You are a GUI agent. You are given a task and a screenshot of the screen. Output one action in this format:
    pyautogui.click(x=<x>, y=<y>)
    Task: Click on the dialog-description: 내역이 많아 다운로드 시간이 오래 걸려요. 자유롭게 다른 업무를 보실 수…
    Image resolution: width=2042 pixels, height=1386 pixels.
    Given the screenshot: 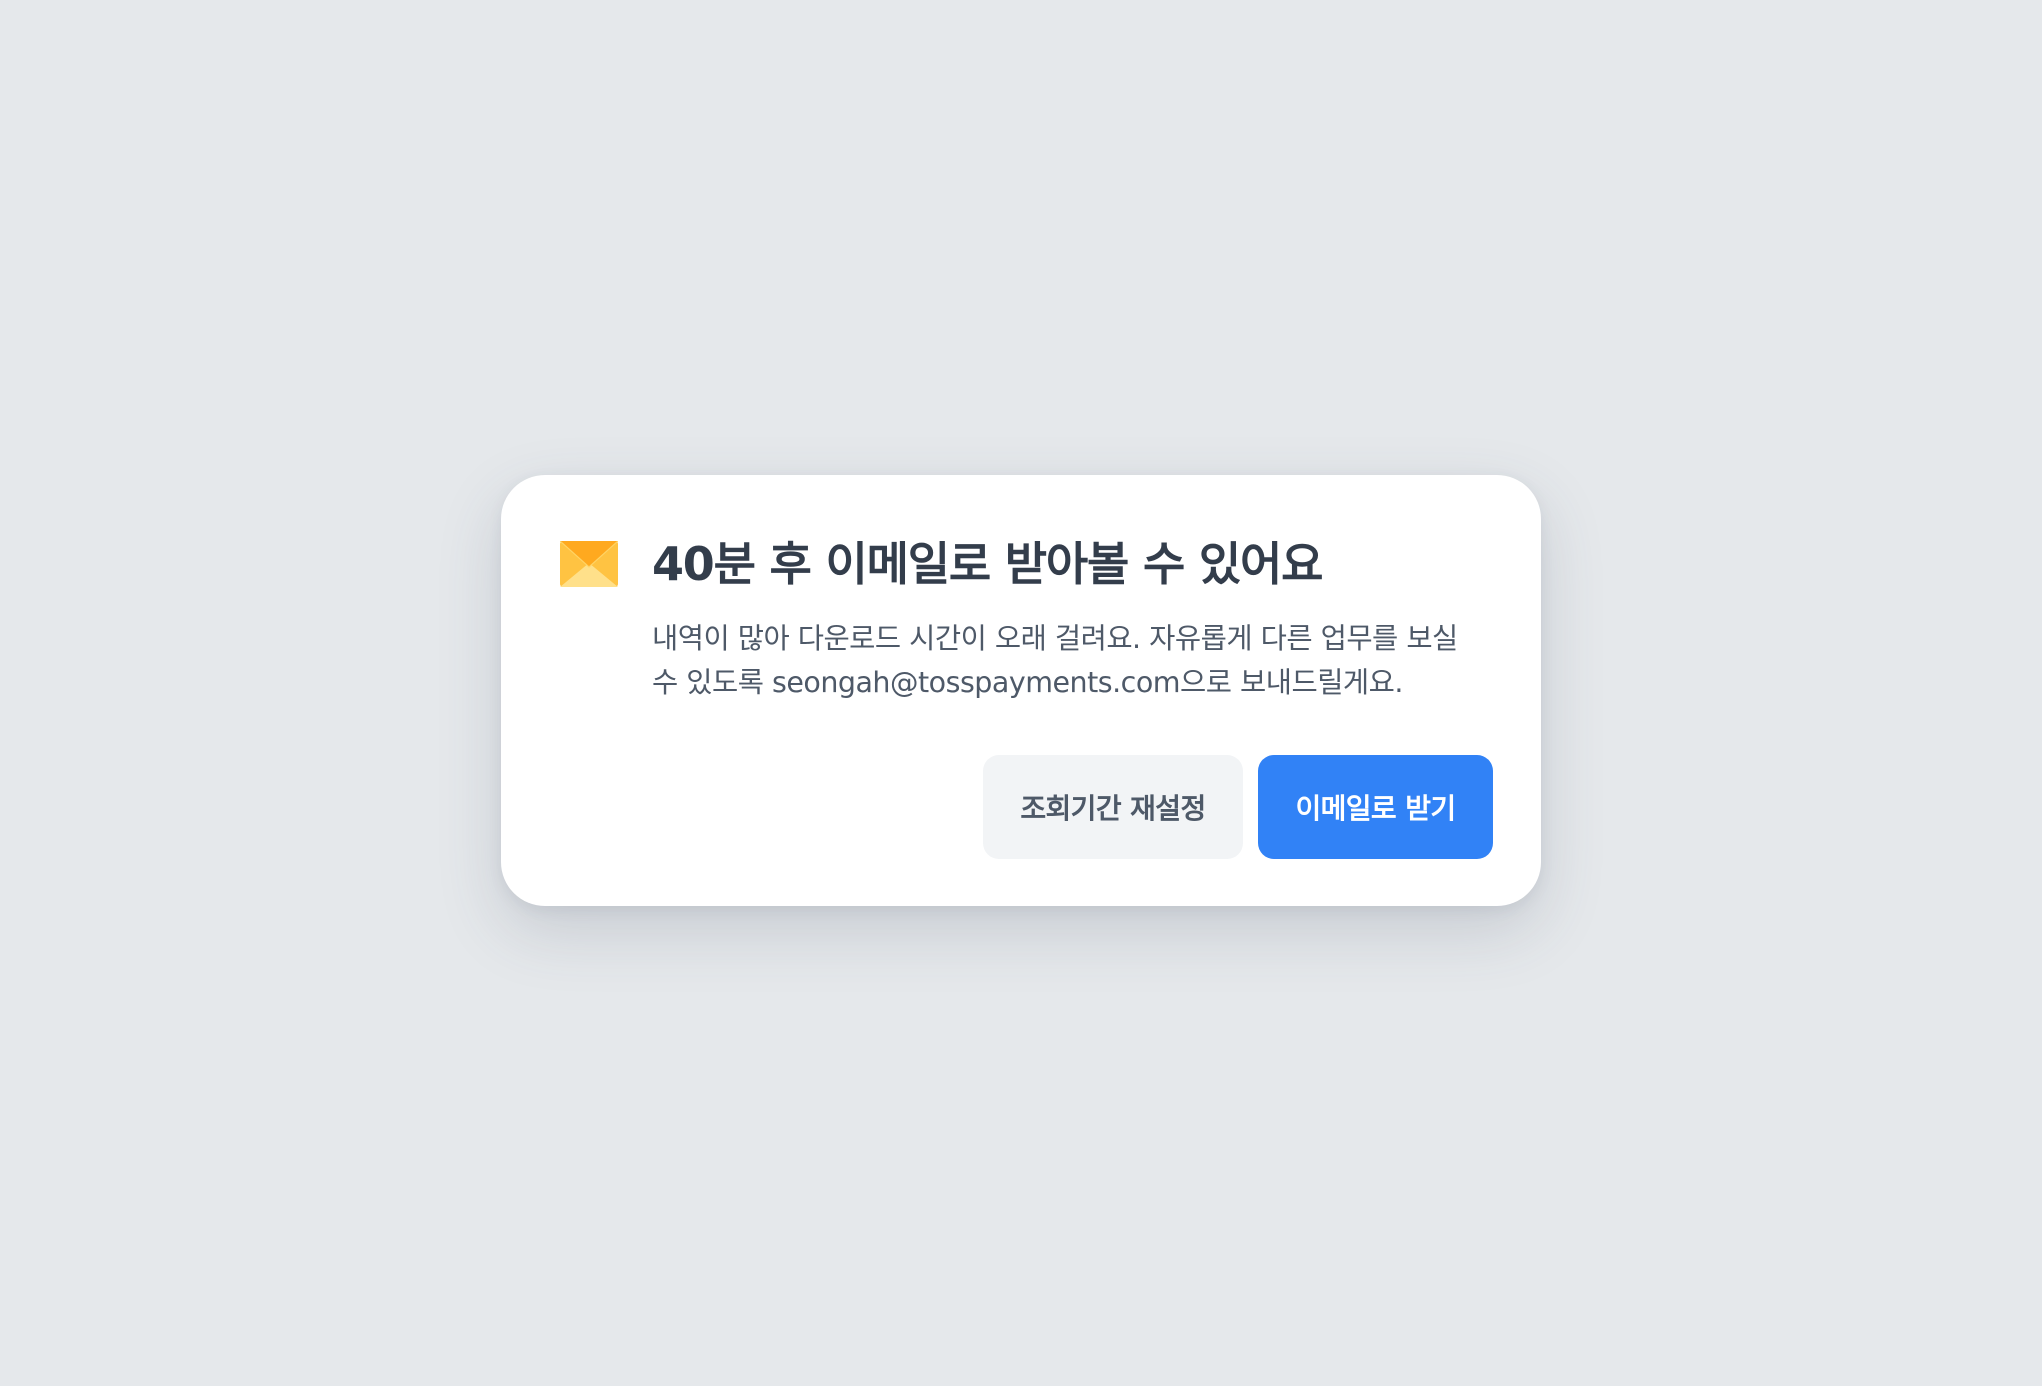 What is the action you would take?
    pyautogui.click(x=1057, y=661)
    